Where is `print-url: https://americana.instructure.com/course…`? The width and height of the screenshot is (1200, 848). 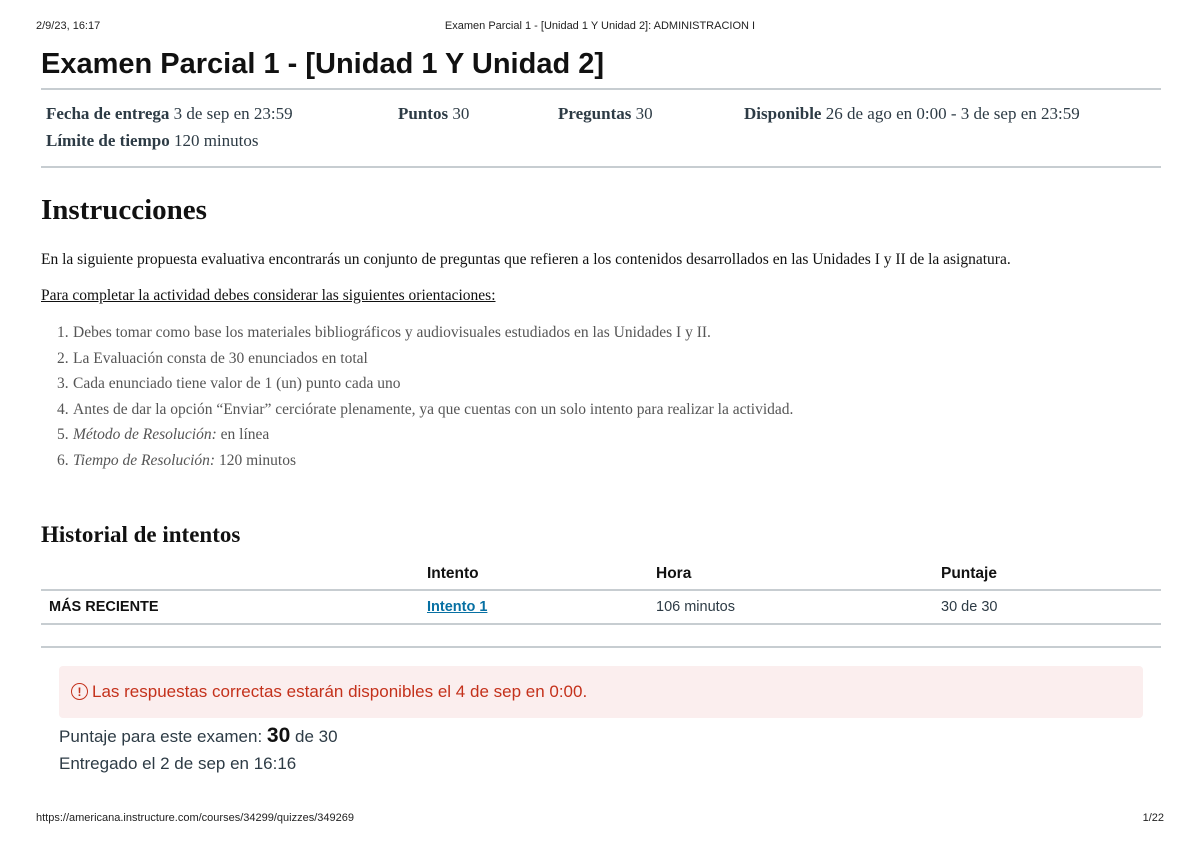
print-url: https://americana.instructure.com/course… is located at coordinates (195, 818).